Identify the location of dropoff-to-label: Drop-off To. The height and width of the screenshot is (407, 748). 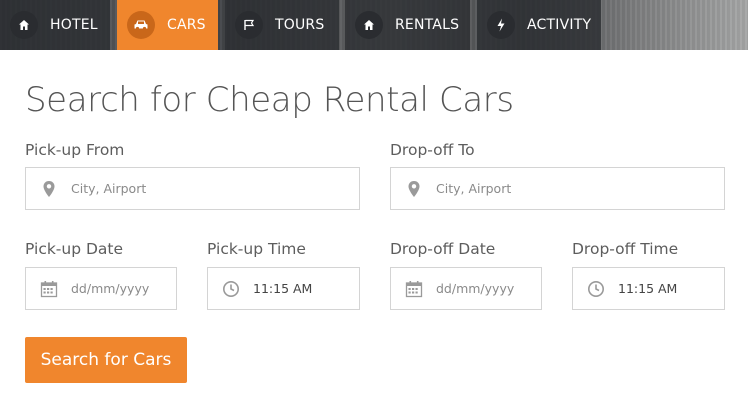
(432, 150).